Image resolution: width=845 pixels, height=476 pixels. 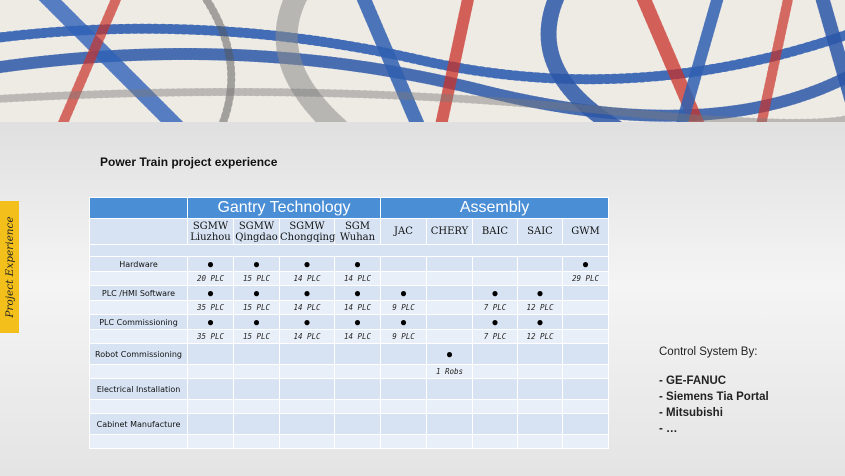 What do you see at coordinates (138, 389) in the screenshot?
I see `row-label: Electrical Installation` at bounding box center [138, 389].